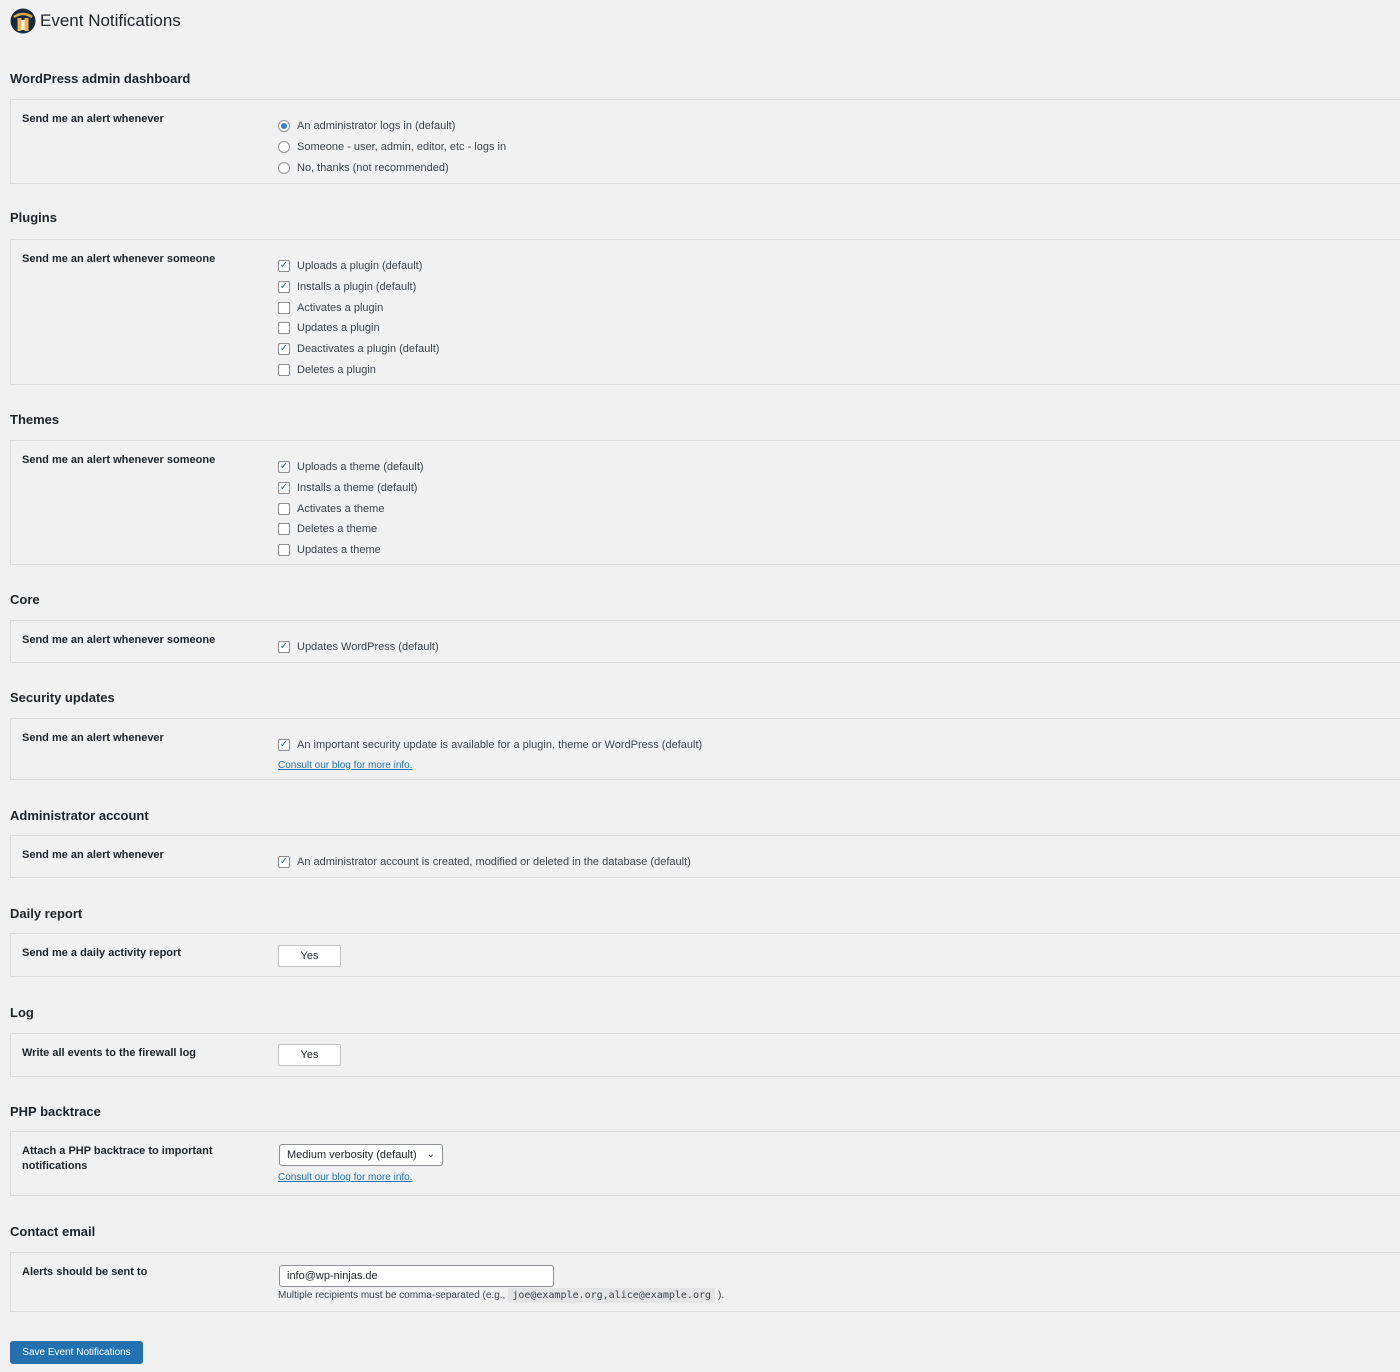 This screenshot has height=1372, width=1400. Describe the element at coordinates (109, 1053) in the screenshot. I see `log-label: Write all events to the firewall log` at that location.